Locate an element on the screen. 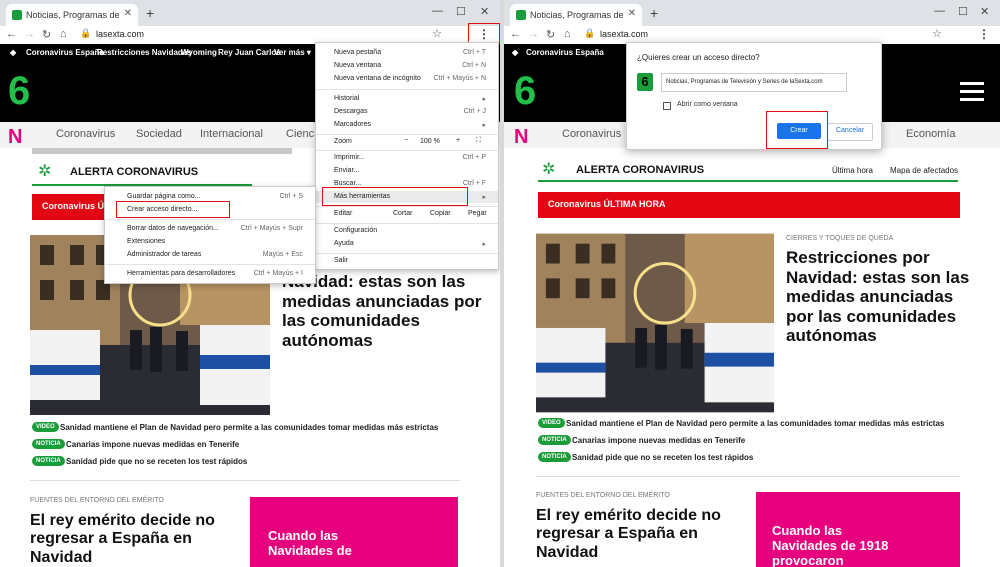 This screenshot has width=1000, height=567. promo-card-title: Cuando las Navidades de 1918 provocaron is located at coordinates (830, 545).